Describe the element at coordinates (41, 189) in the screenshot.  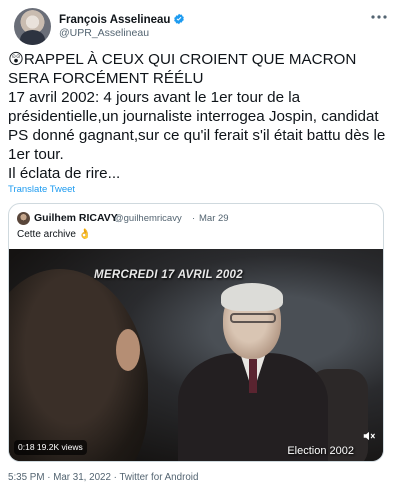
I see `translate-tweet-link: Translate Tweet` at that location.